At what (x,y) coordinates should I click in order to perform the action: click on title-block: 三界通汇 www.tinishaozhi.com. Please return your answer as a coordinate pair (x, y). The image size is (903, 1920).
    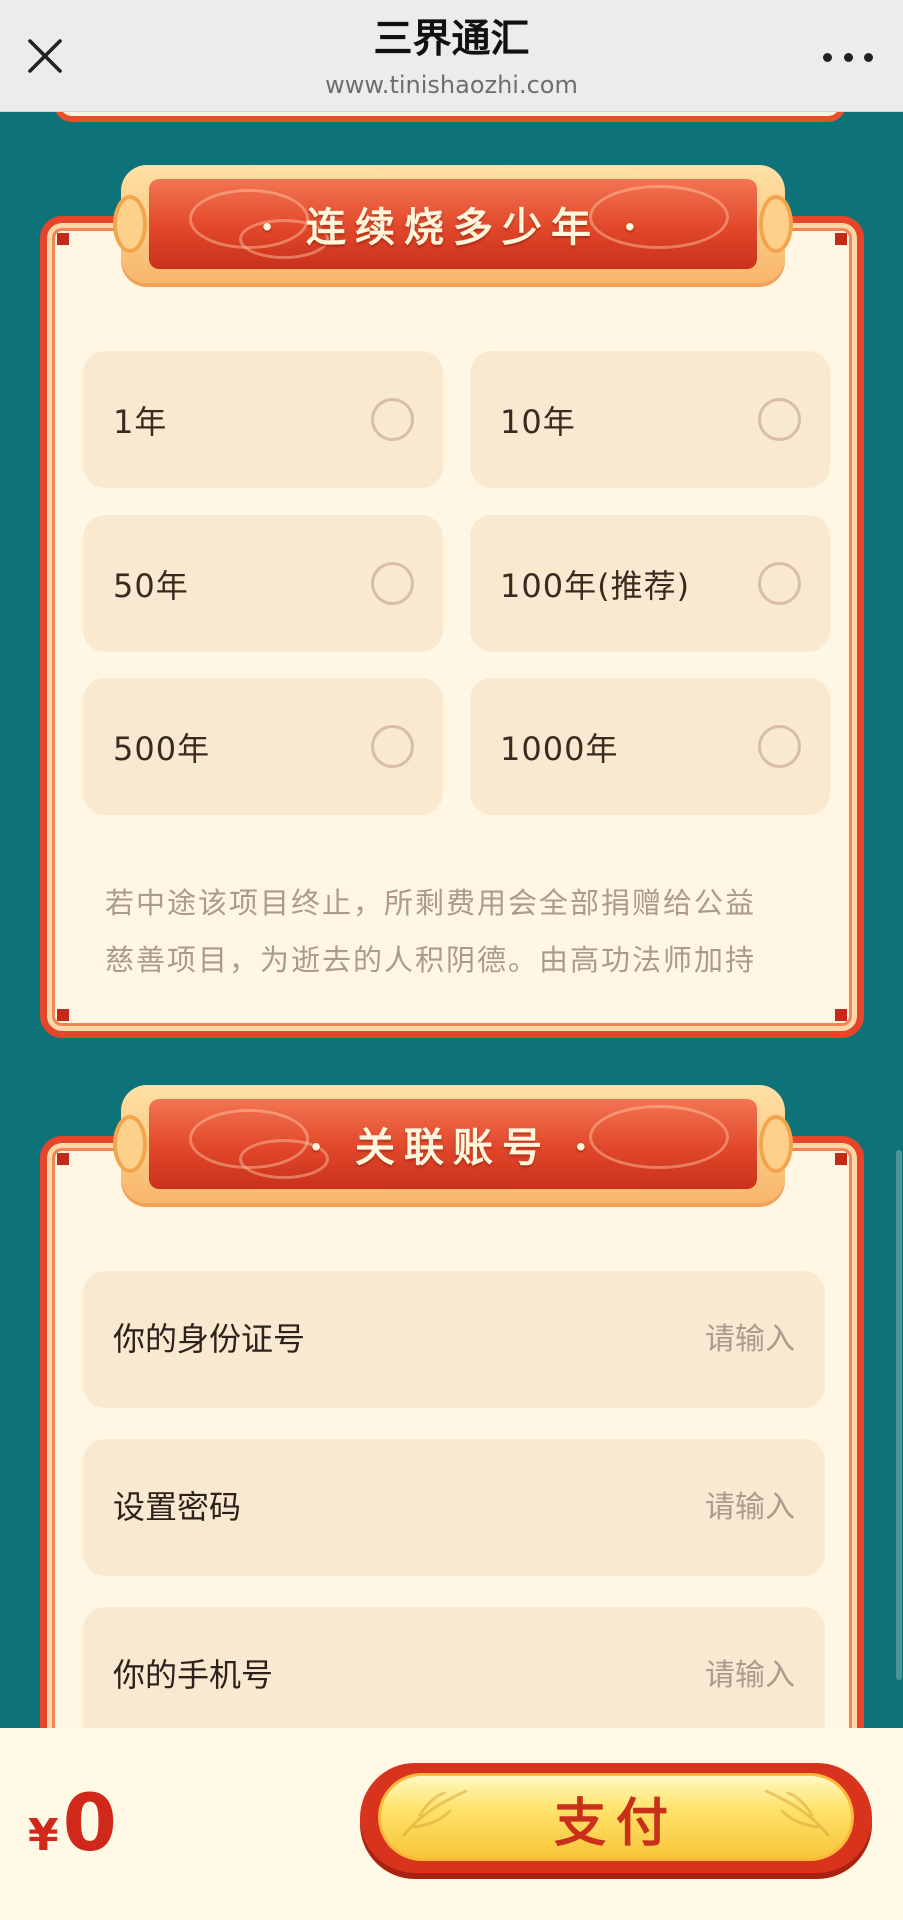
    Looking at the image, I should click on (451, 59).